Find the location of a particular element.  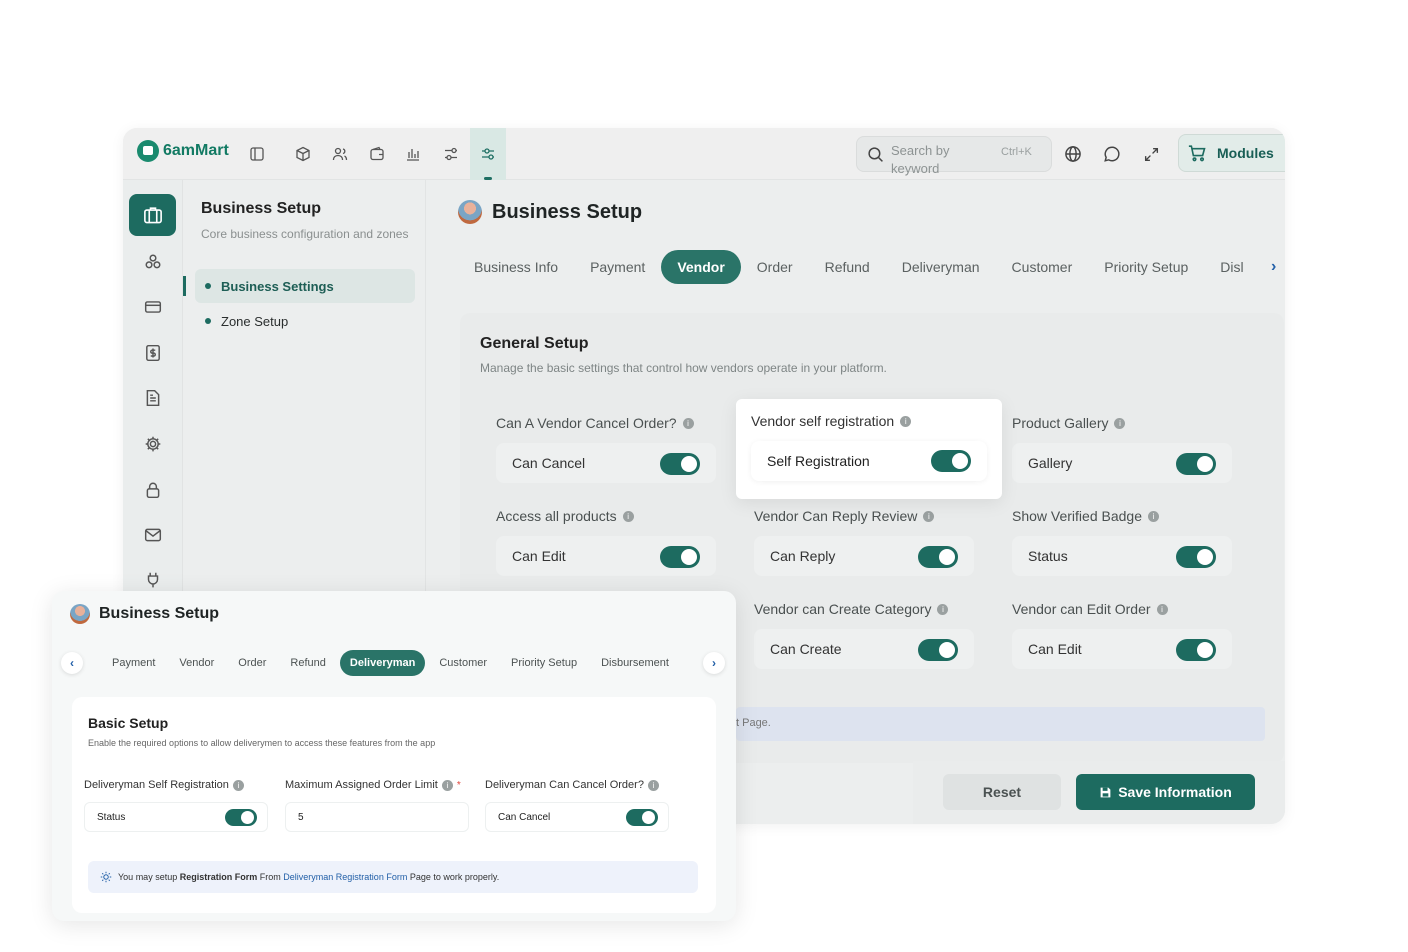

setting-cell: Show Verified Badge i Status is located at coordinates (1116, 542).